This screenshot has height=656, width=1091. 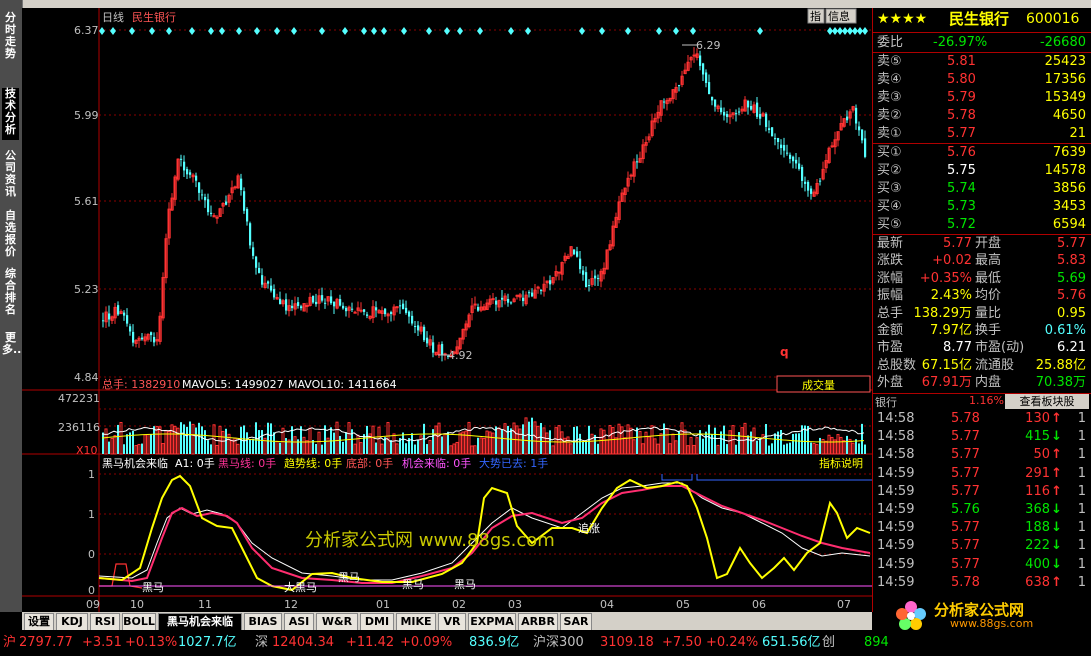 What do you see at coordinates (416, 622) in the screenshot?
I see `indicator-tab: MIKE` at bounding box center [416, 622].